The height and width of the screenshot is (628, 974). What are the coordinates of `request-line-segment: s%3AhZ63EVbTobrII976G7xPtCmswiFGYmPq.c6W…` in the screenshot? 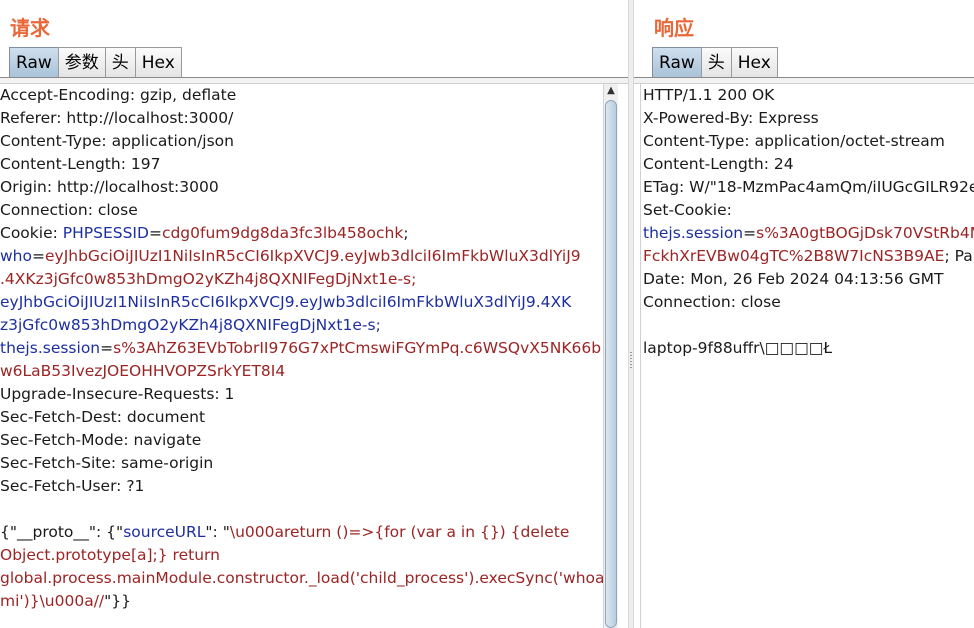 It's located at (357, 348).